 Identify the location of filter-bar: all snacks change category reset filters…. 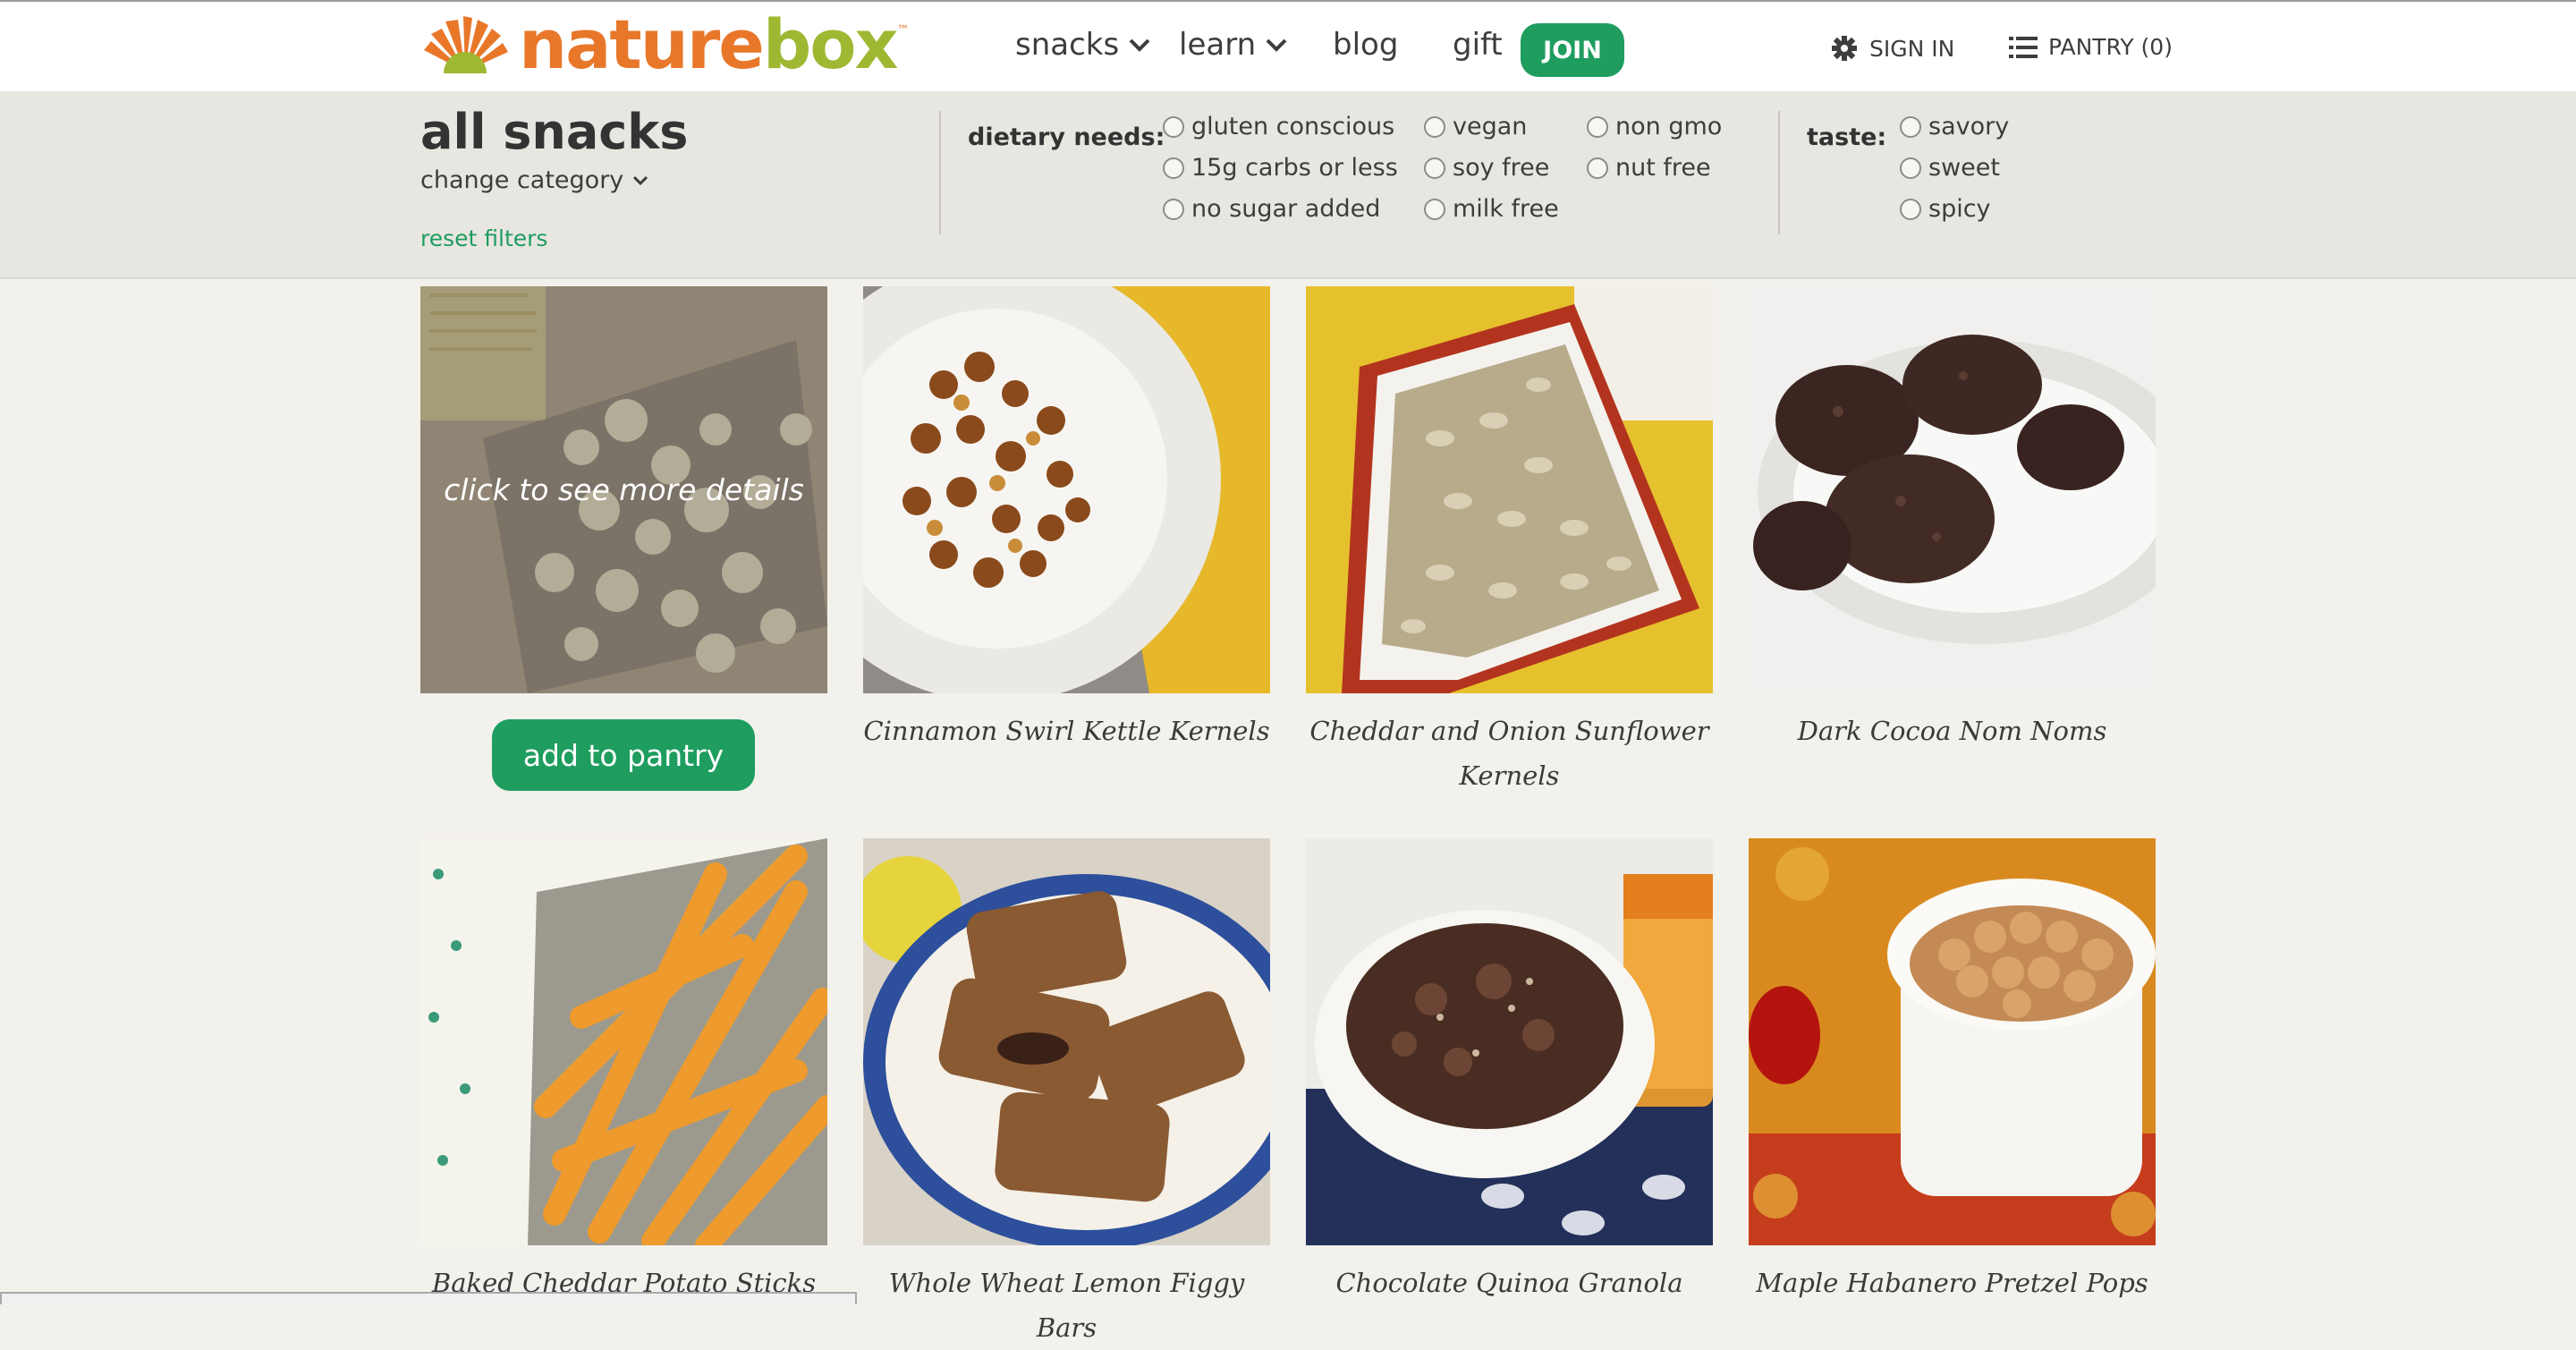
(1288, 185).